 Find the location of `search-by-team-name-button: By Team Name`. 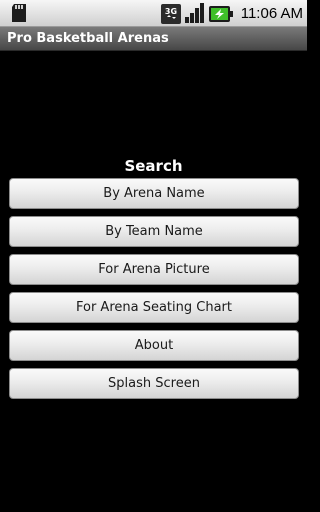

search-by-team-name-button: By Team Name is located at coordinates (154, 231).